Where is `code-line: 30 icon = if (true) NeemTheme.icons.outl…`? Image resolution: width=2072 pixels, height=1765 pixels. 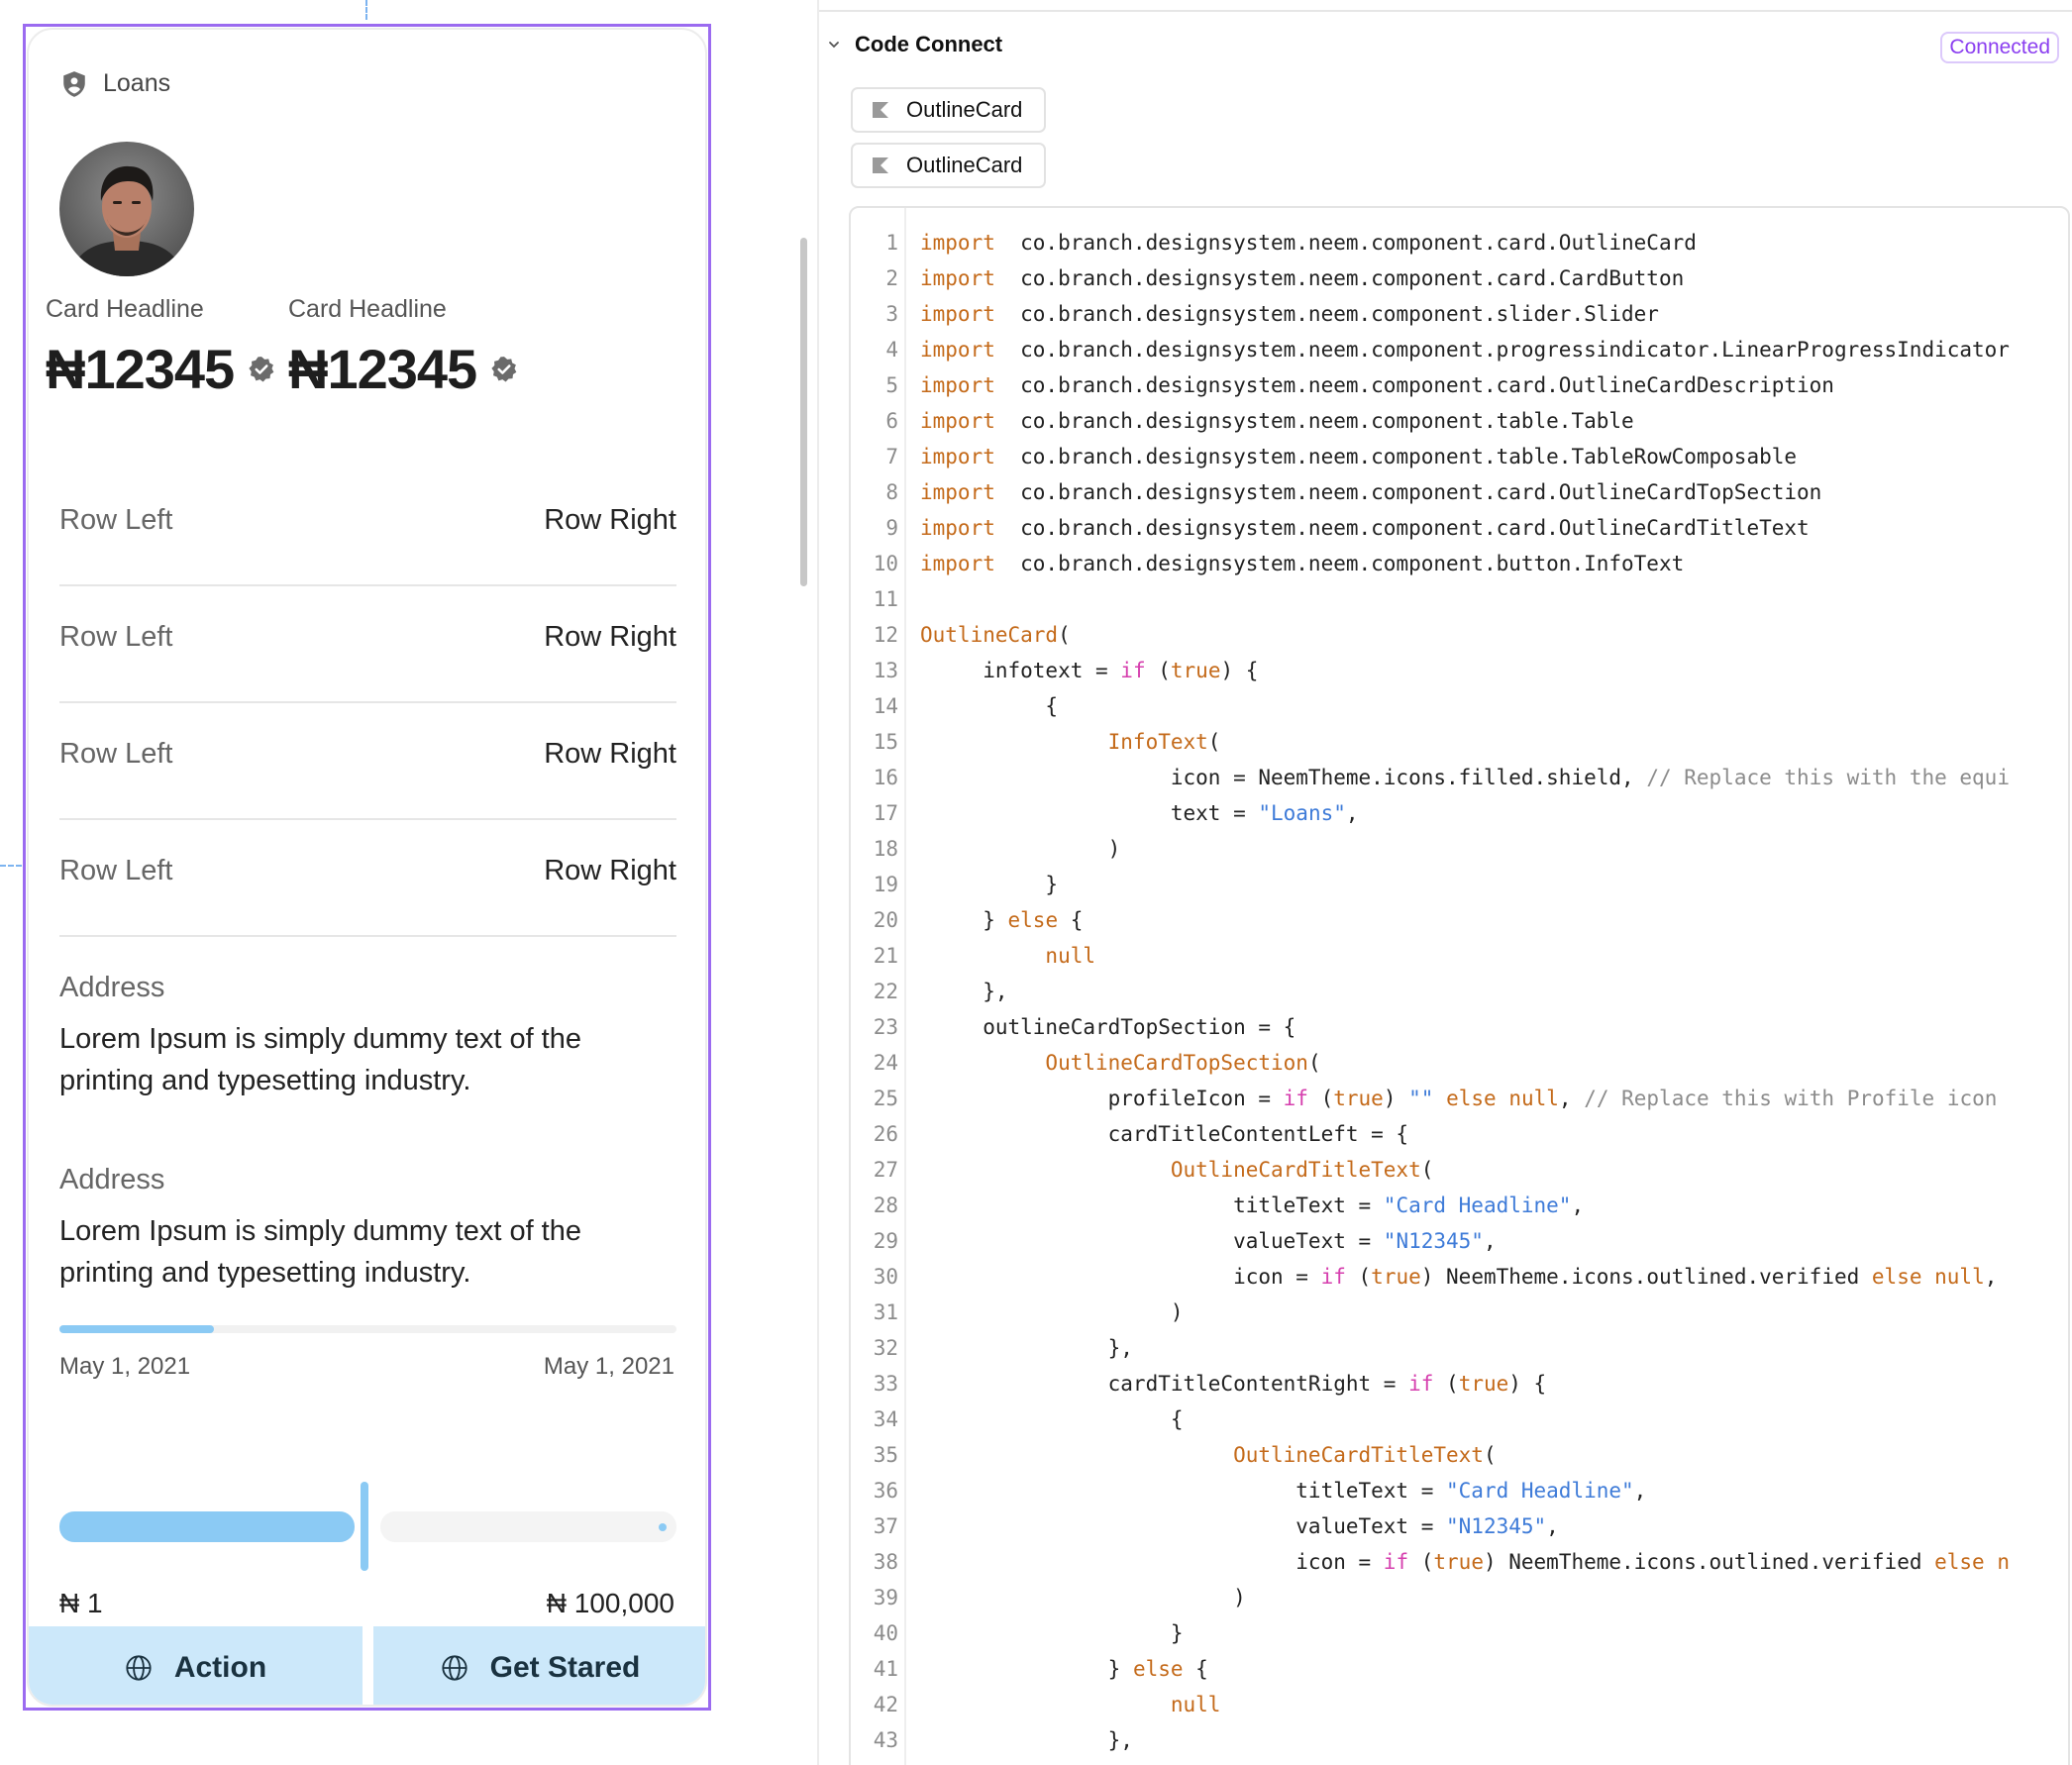
code-line: 30 icon = if (true) NeemTheme.icons.outl… is located at coordinates (1459, 1277).